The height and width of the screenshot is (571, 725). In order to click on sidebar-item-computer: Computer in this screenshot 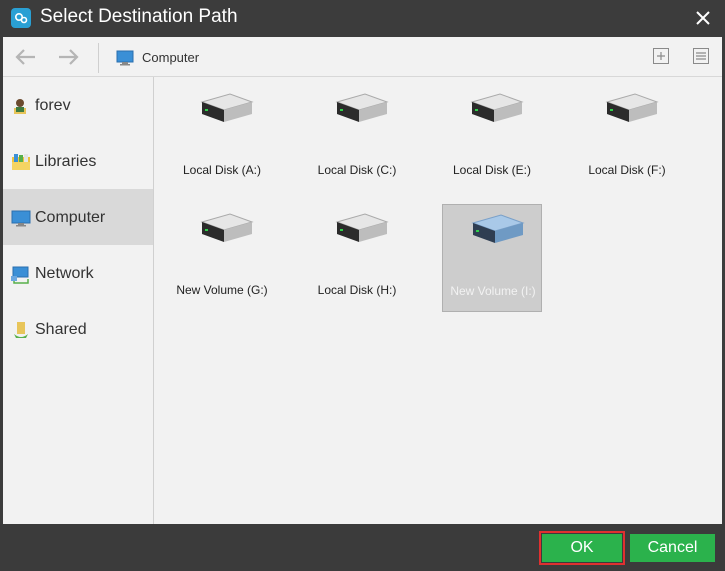, I will do `click(78, 217)`.